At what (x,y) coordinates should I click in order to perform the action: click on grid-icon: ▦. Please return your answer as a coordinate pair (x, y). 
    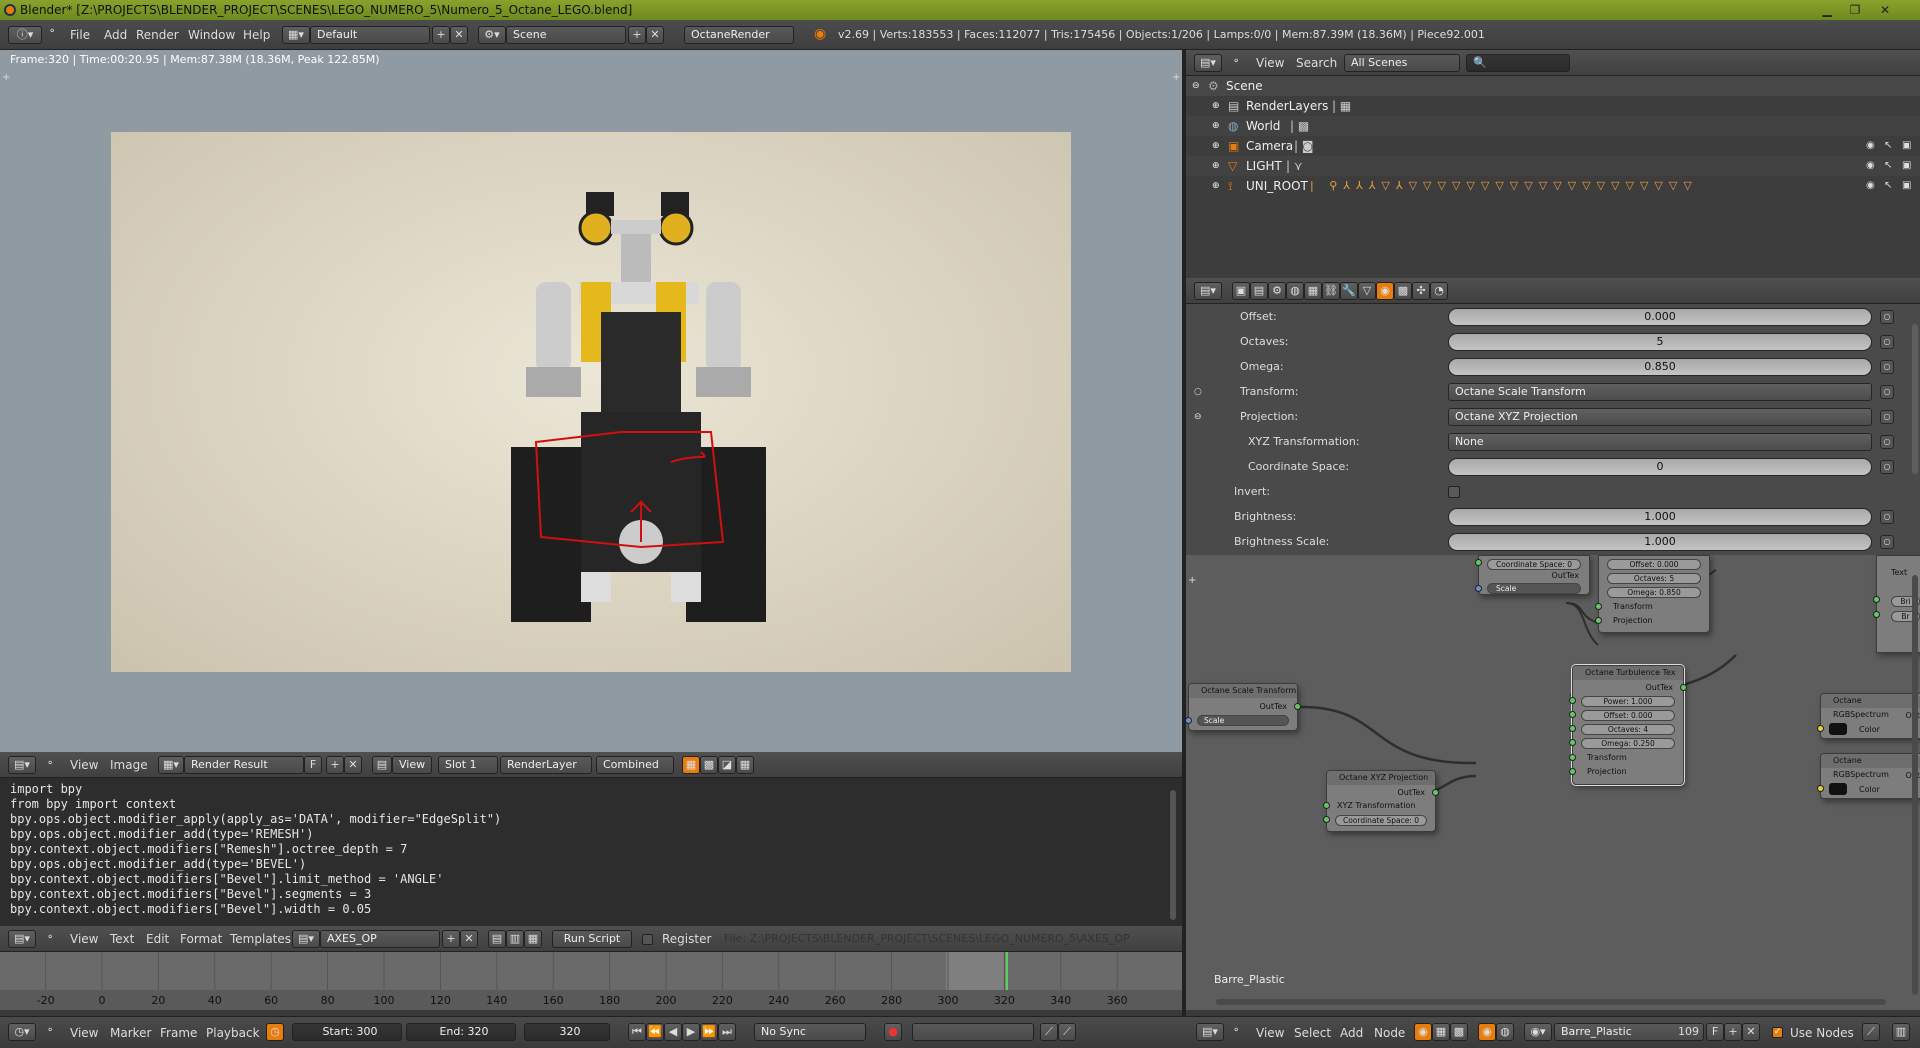
    Looking at the image, I should click on (745, 765).